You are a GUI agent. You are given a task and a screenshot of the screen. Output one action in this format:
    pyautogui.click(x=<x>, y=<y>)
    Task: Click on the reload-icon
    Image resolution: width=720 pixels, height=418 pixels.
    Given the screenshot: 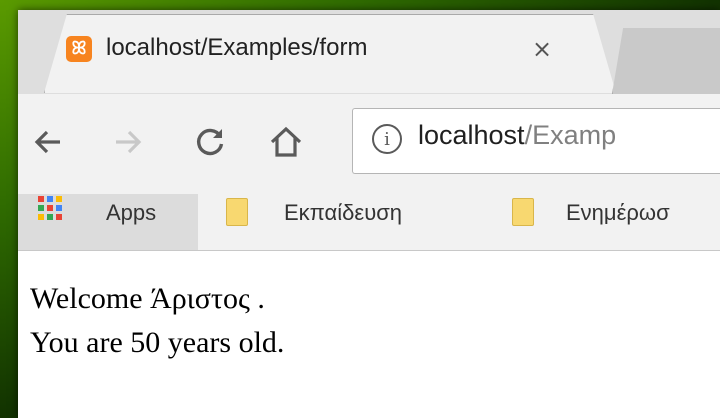 What is the action you would take?
    pyautogui.click(x=210, y=142)
    